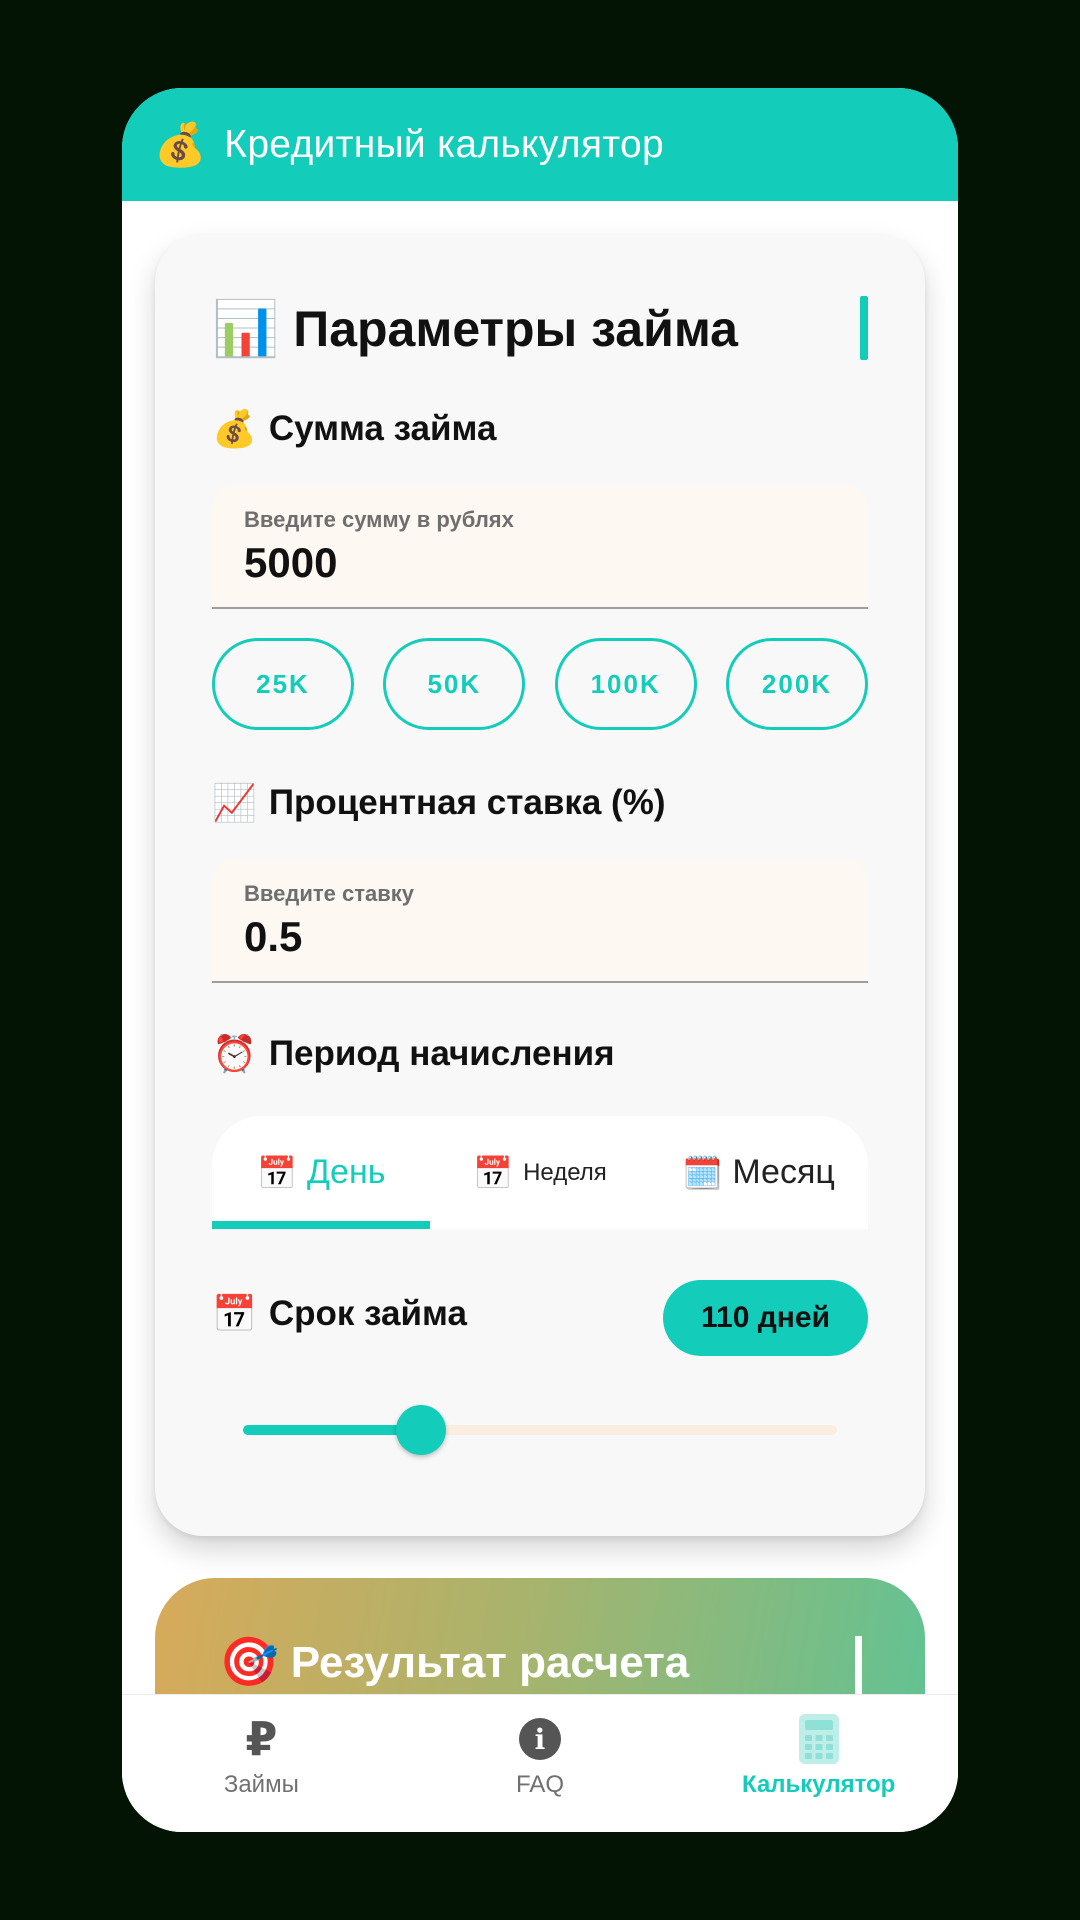 This screenshot has height=1920, width=1080. I want to click on amount-label-text: Сумма займа, so click(382, 428).